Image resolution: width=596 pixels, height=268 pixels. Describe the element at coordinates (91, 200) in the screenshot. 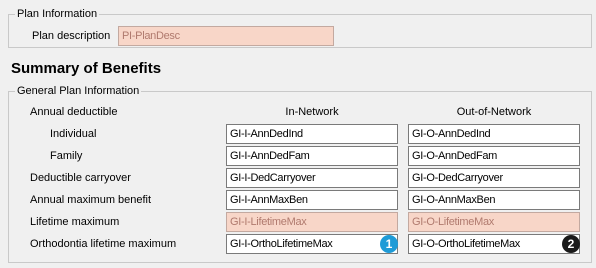

I see `annual-maximum-benefit-label: Annual maximum benefit` at that location.